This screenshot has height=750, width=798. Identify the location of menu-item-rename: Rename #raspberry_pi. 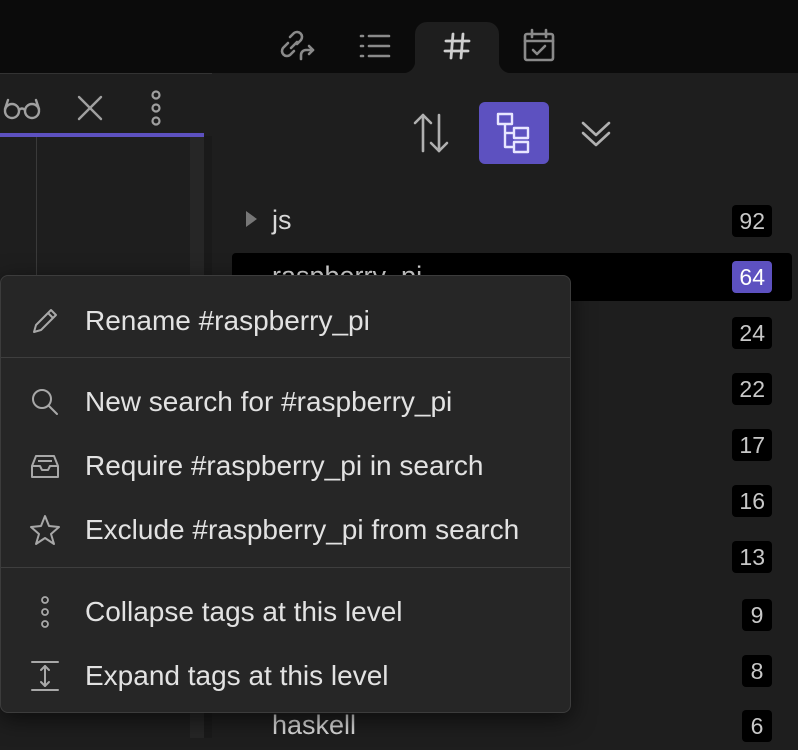
(285, 321).